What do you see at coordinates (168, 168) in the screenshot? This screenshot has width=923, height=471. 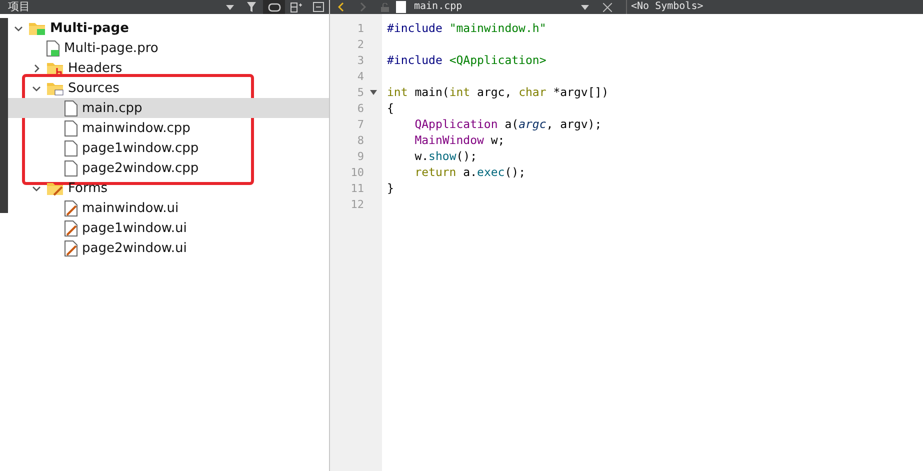 I see `tree-item: page2window.cpp` at bounding box center [168, 168].